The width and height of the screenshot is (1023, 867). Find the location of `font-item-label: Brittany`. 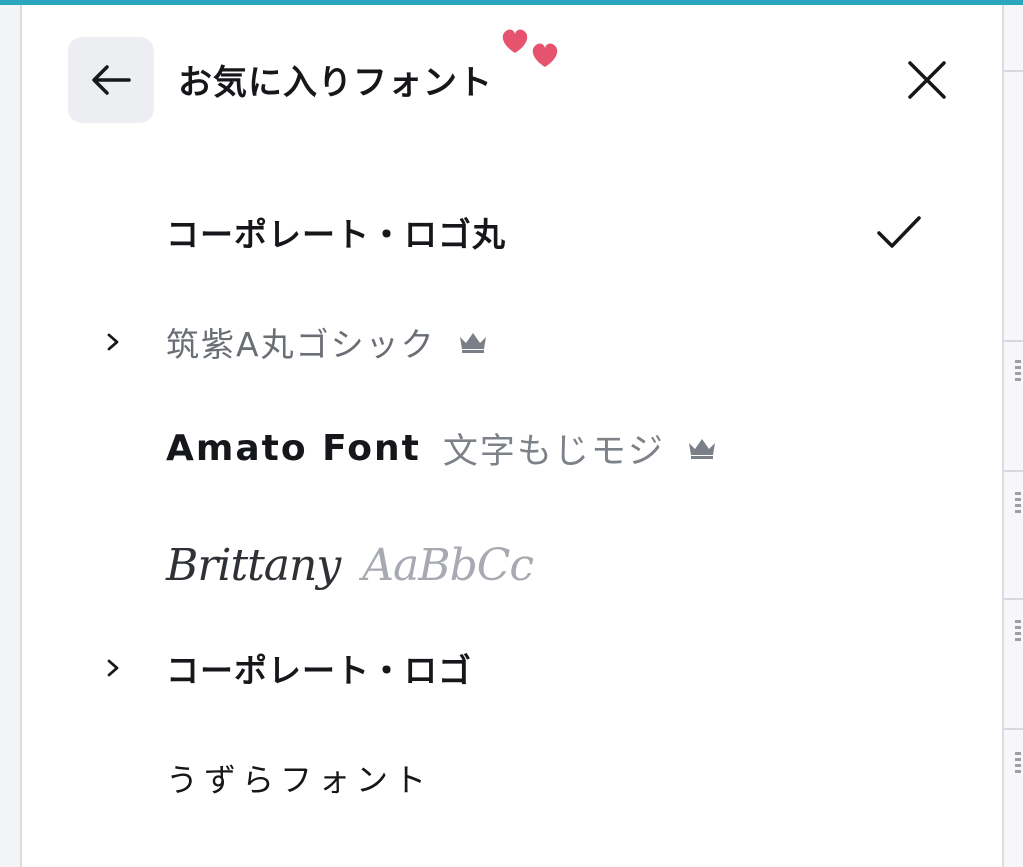

font-item-label: Brittany is located at coordinates (253, 565).